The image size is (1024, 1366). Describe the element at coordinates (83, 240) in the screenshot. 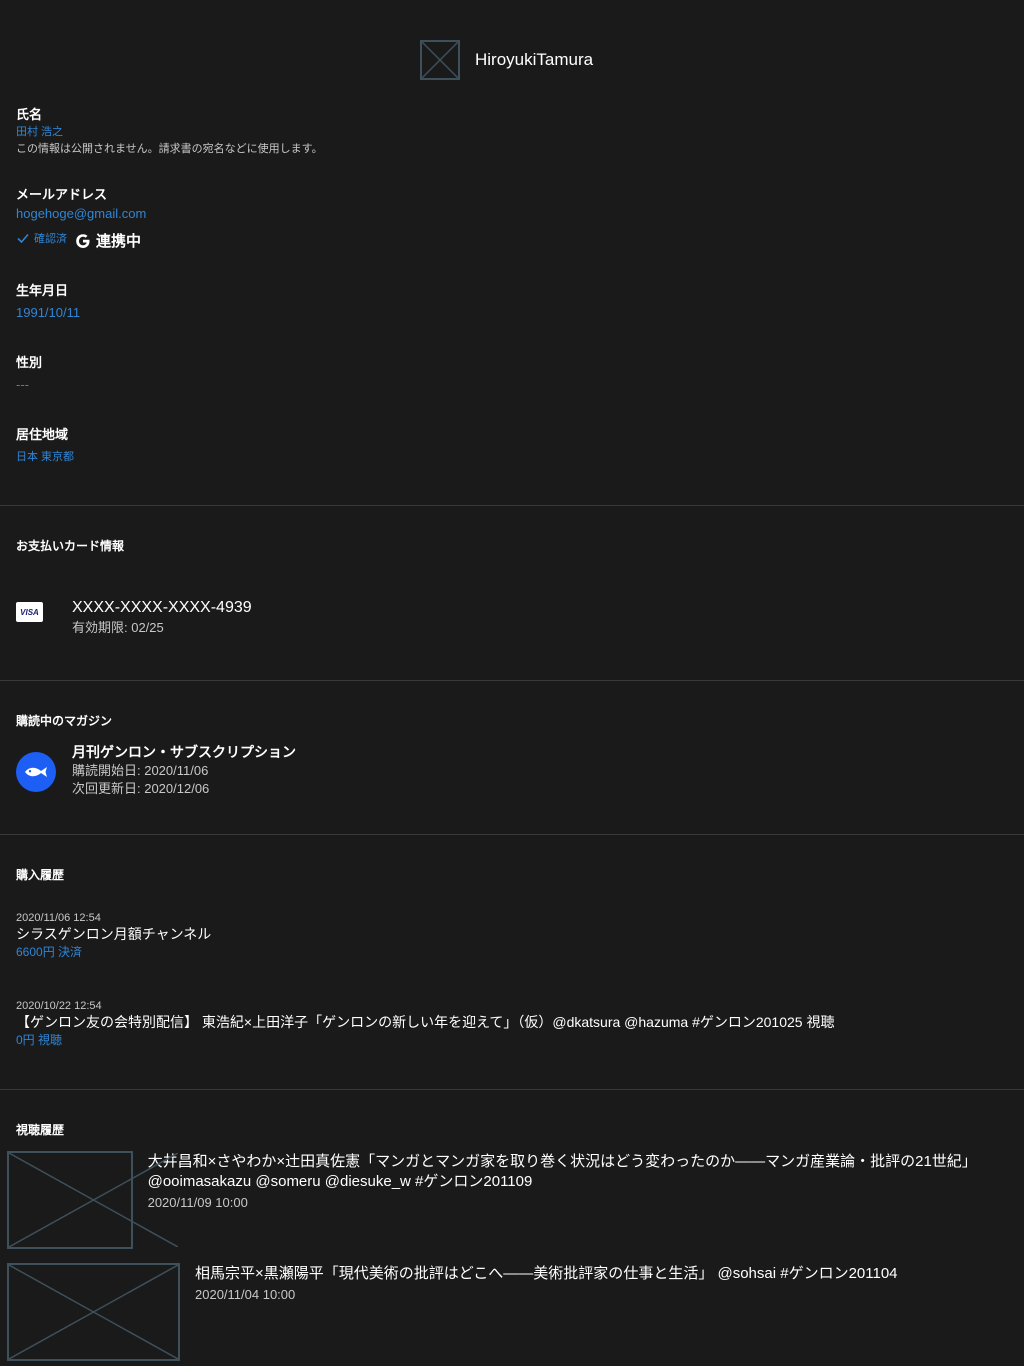

I see `google-icon` at that location.